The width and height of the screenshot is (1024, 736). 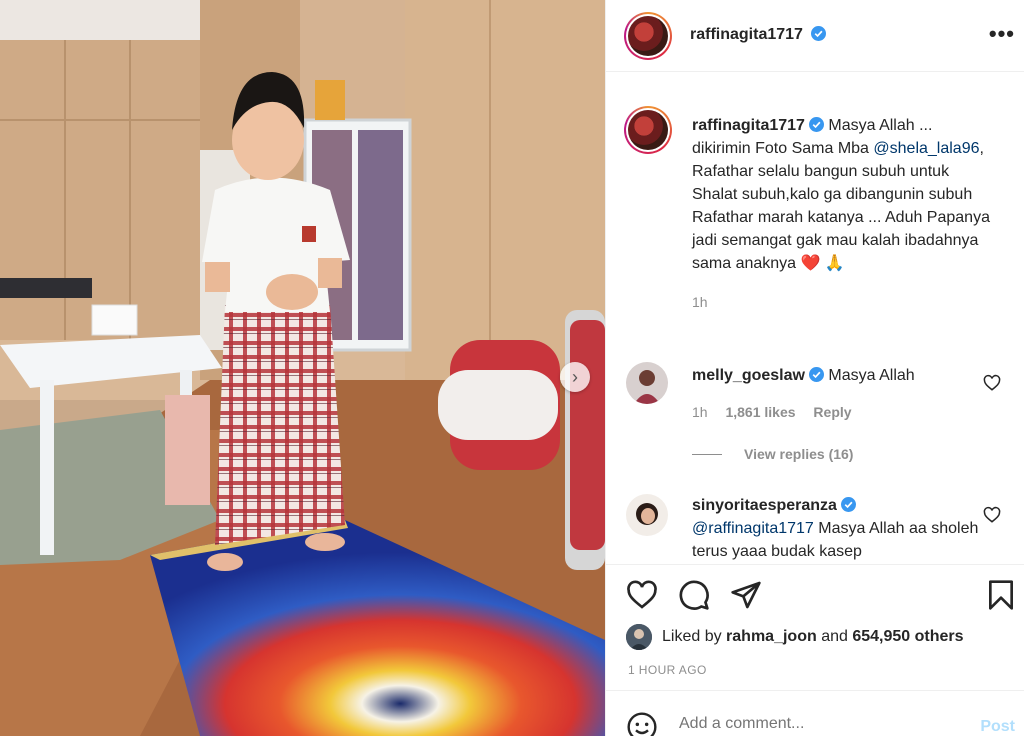 What do you see at coordinates (871, 375) in the screenshot?
I see `comment-body: Masya Allah` at bounding box center [871, 375].